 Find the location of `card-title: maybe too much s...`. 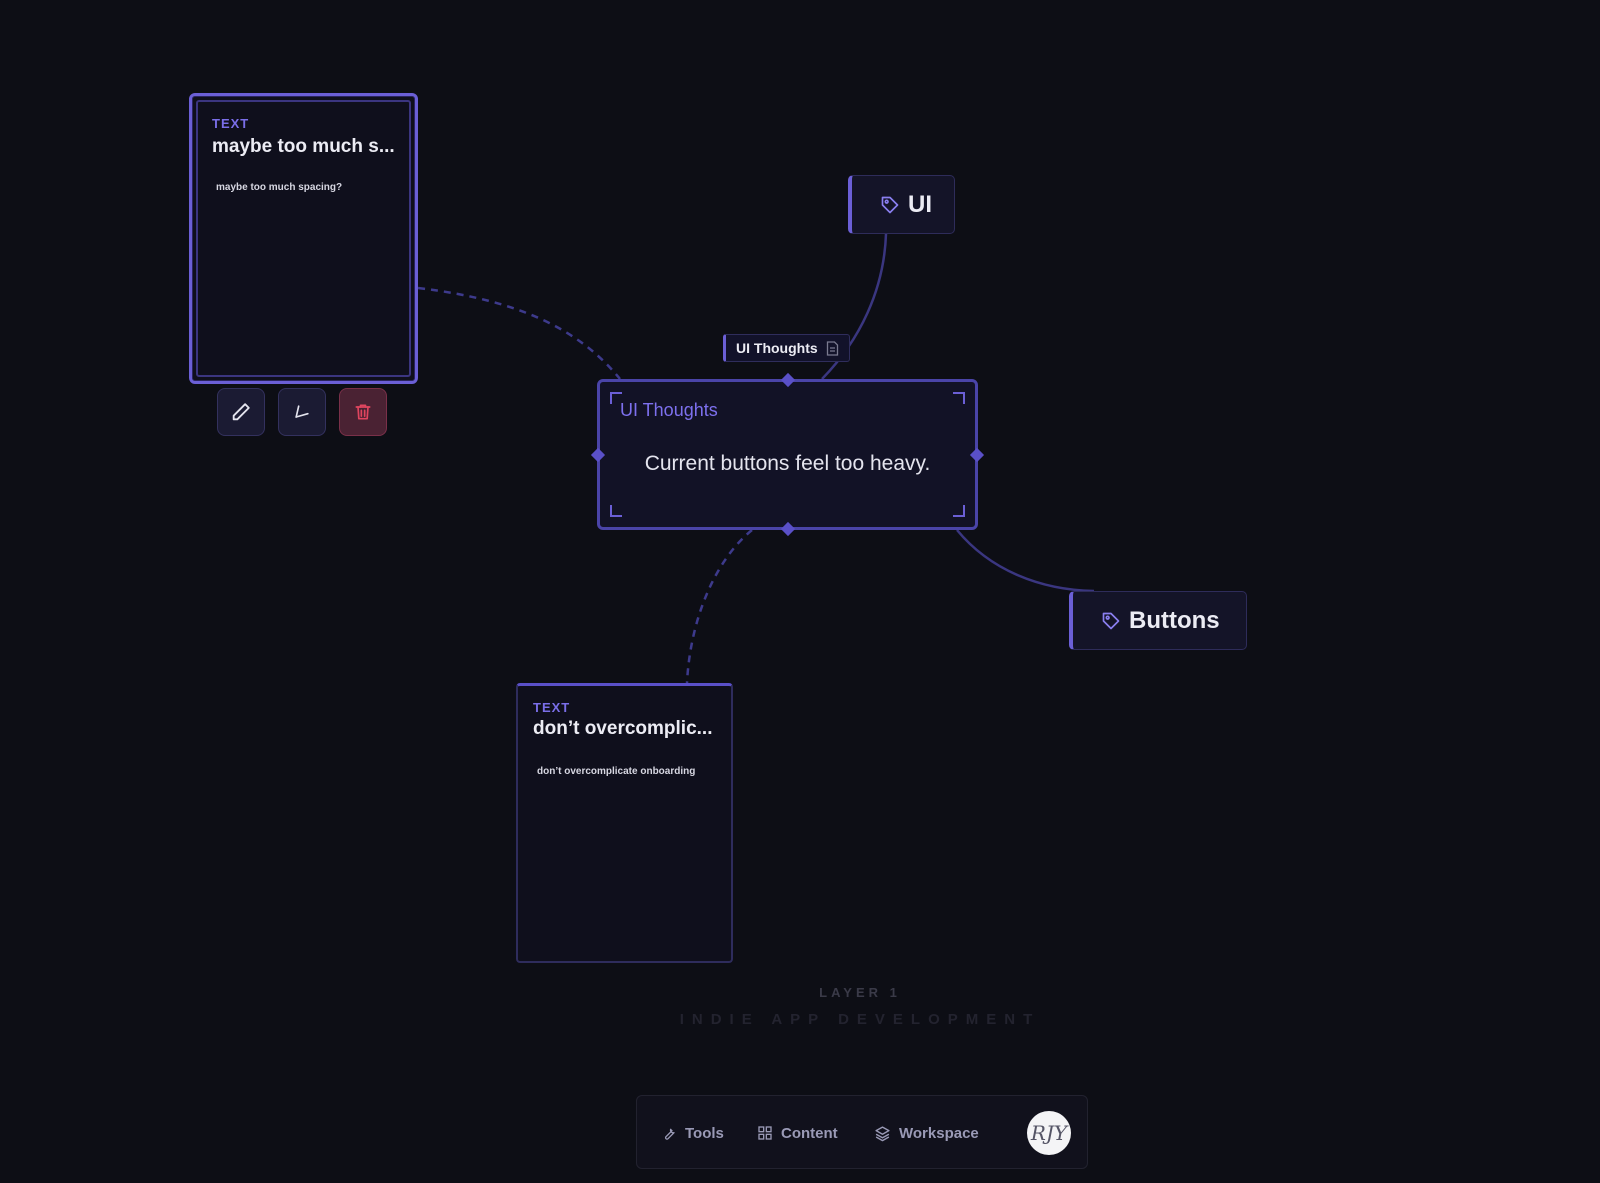

card-title: maybe too much s... is located at coordinates (303, 146).